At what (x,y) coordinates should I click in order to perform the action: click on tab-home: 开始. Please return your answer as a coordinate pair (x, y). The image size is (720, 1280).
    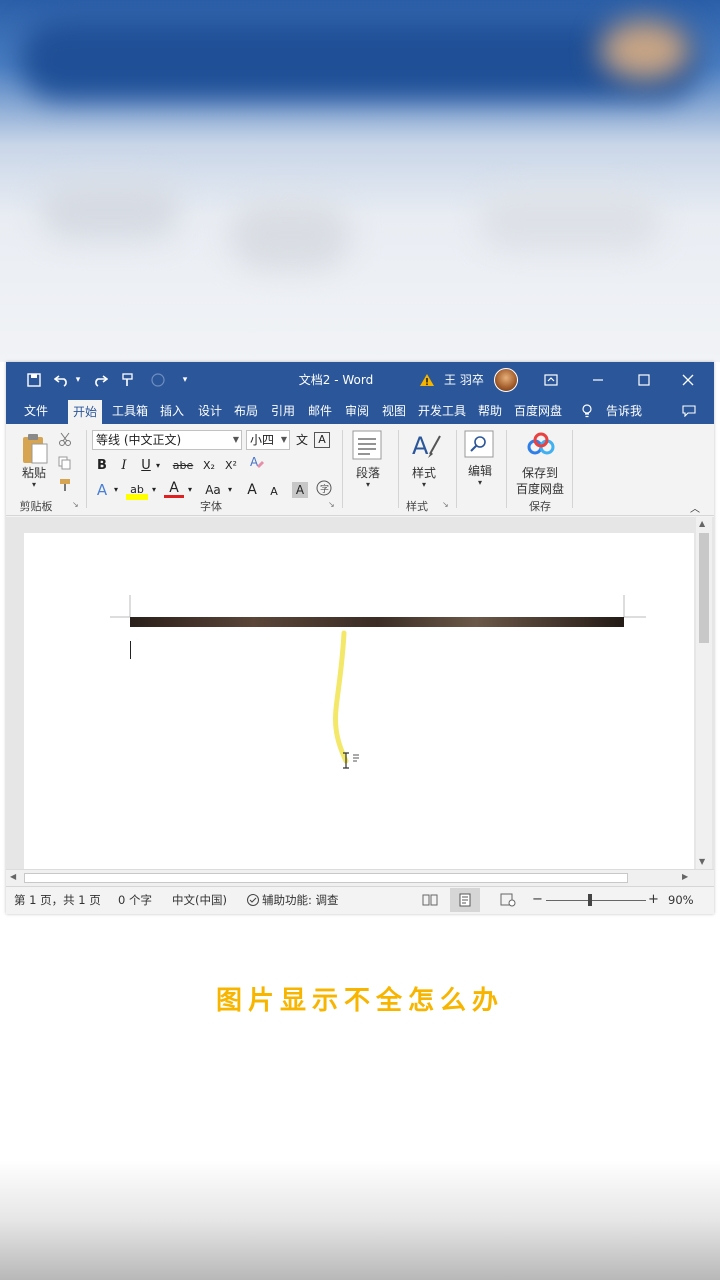
    Looking at the image, I should click on (85, 412).